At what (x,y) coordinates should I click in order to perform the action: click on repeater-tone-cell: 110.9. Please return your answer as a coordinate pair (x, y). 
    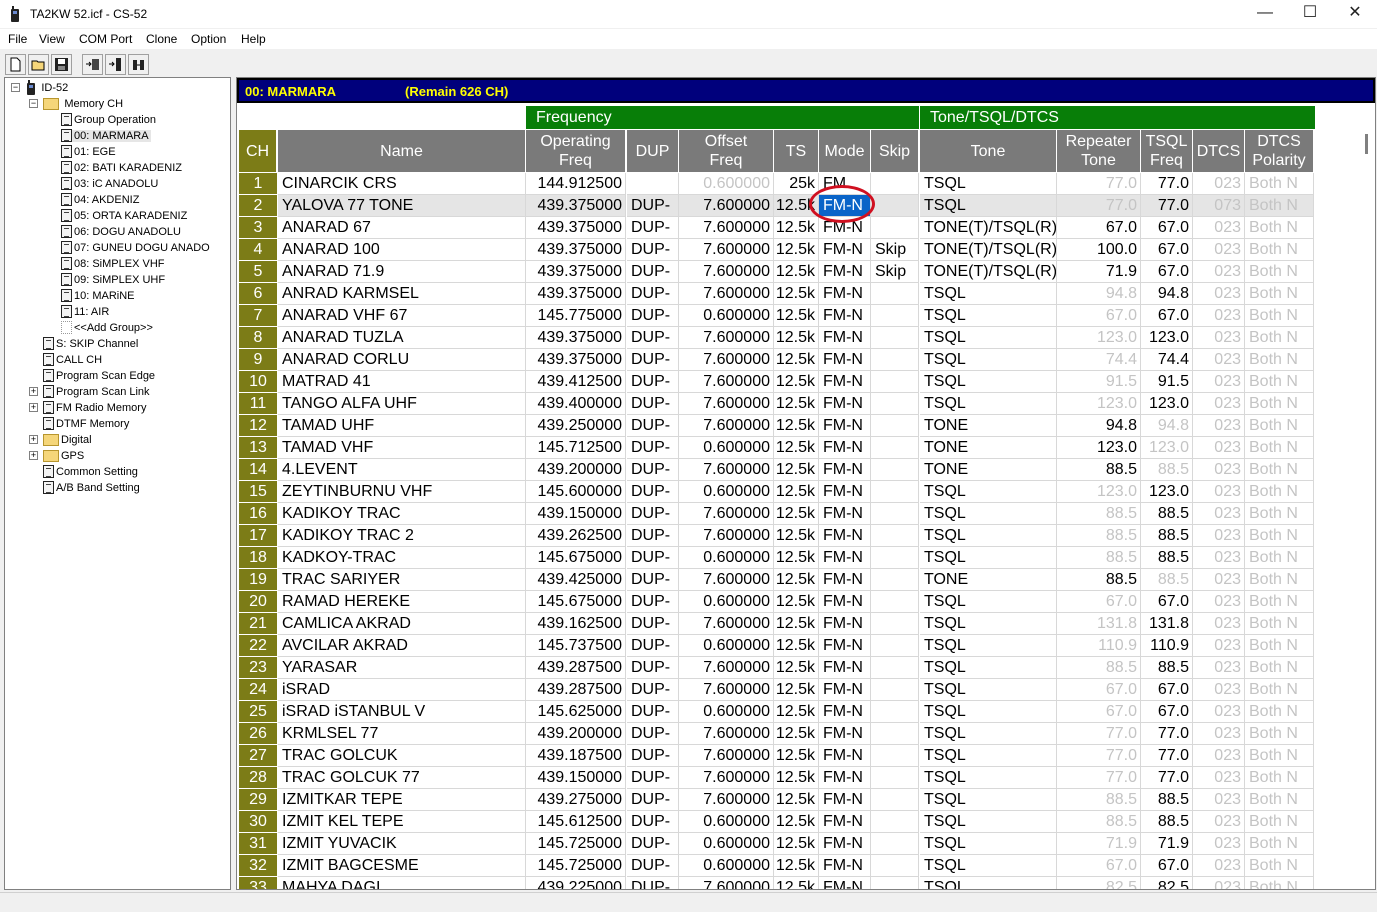
    Looking at the image, I should click on (1099, 646).